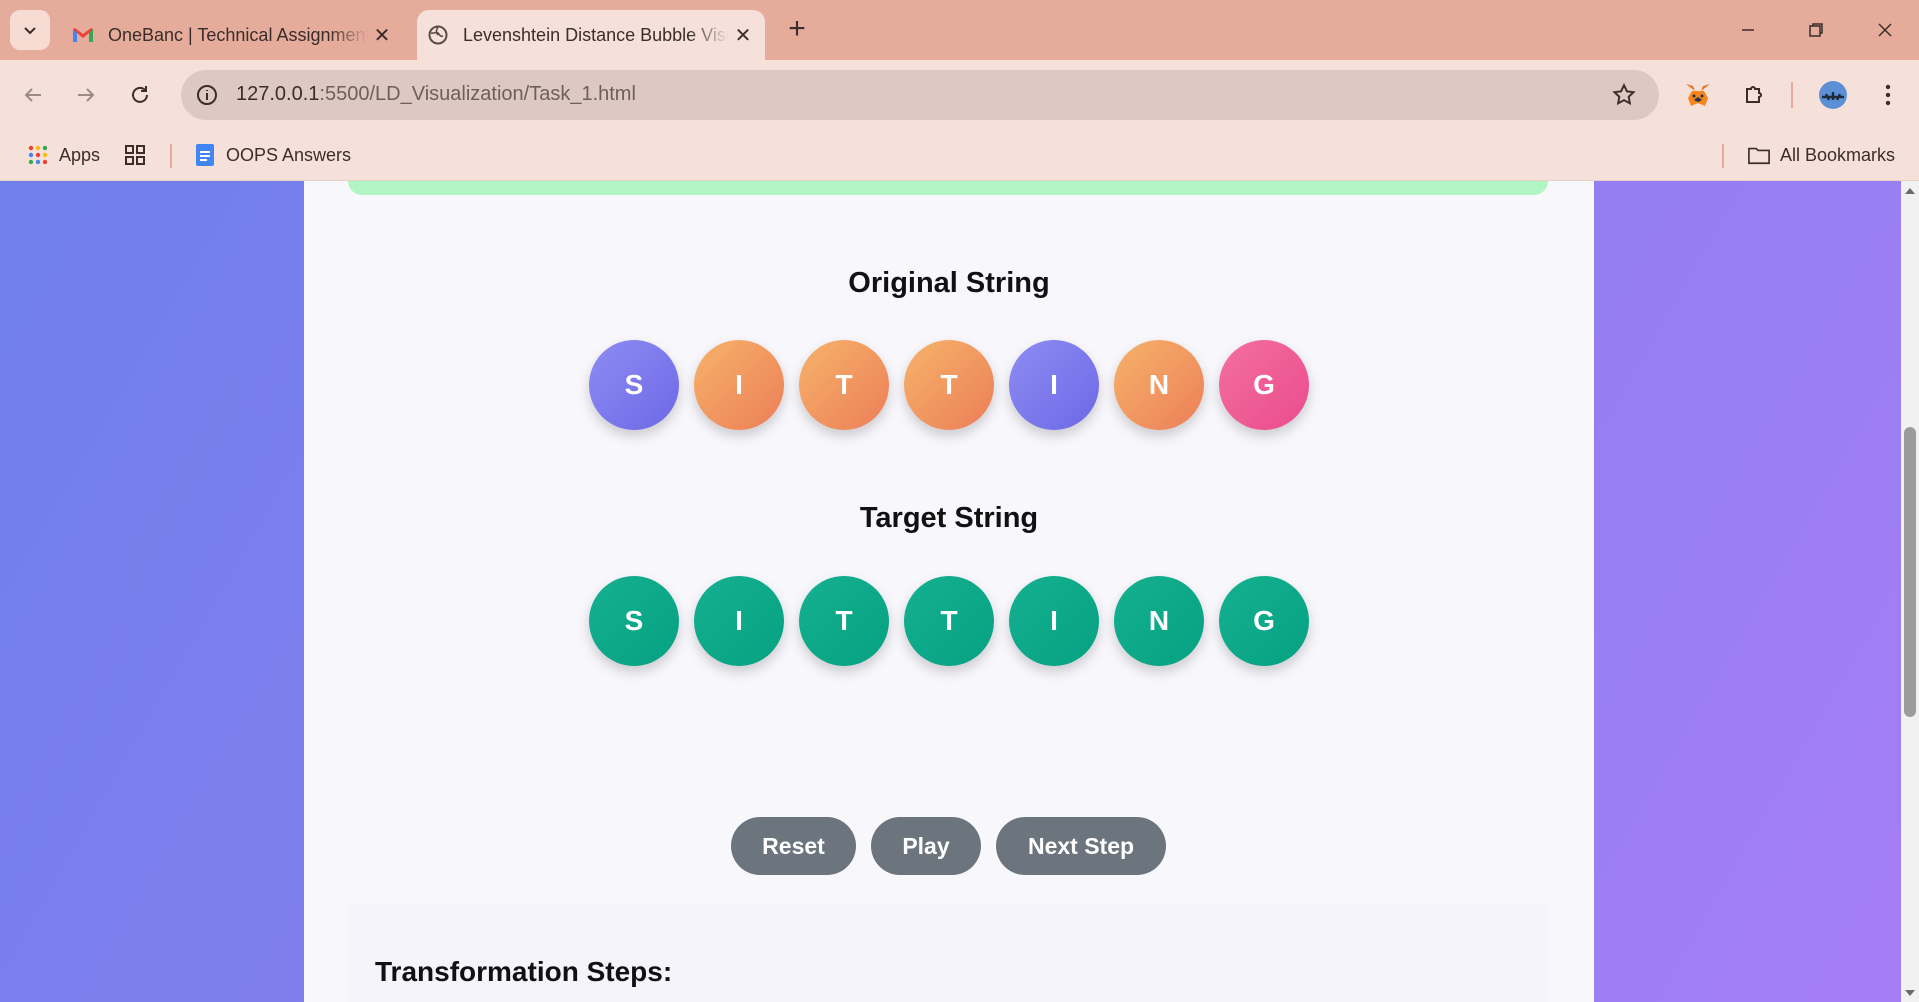  I want to click on puzzle-icon, so click(1754, 94).